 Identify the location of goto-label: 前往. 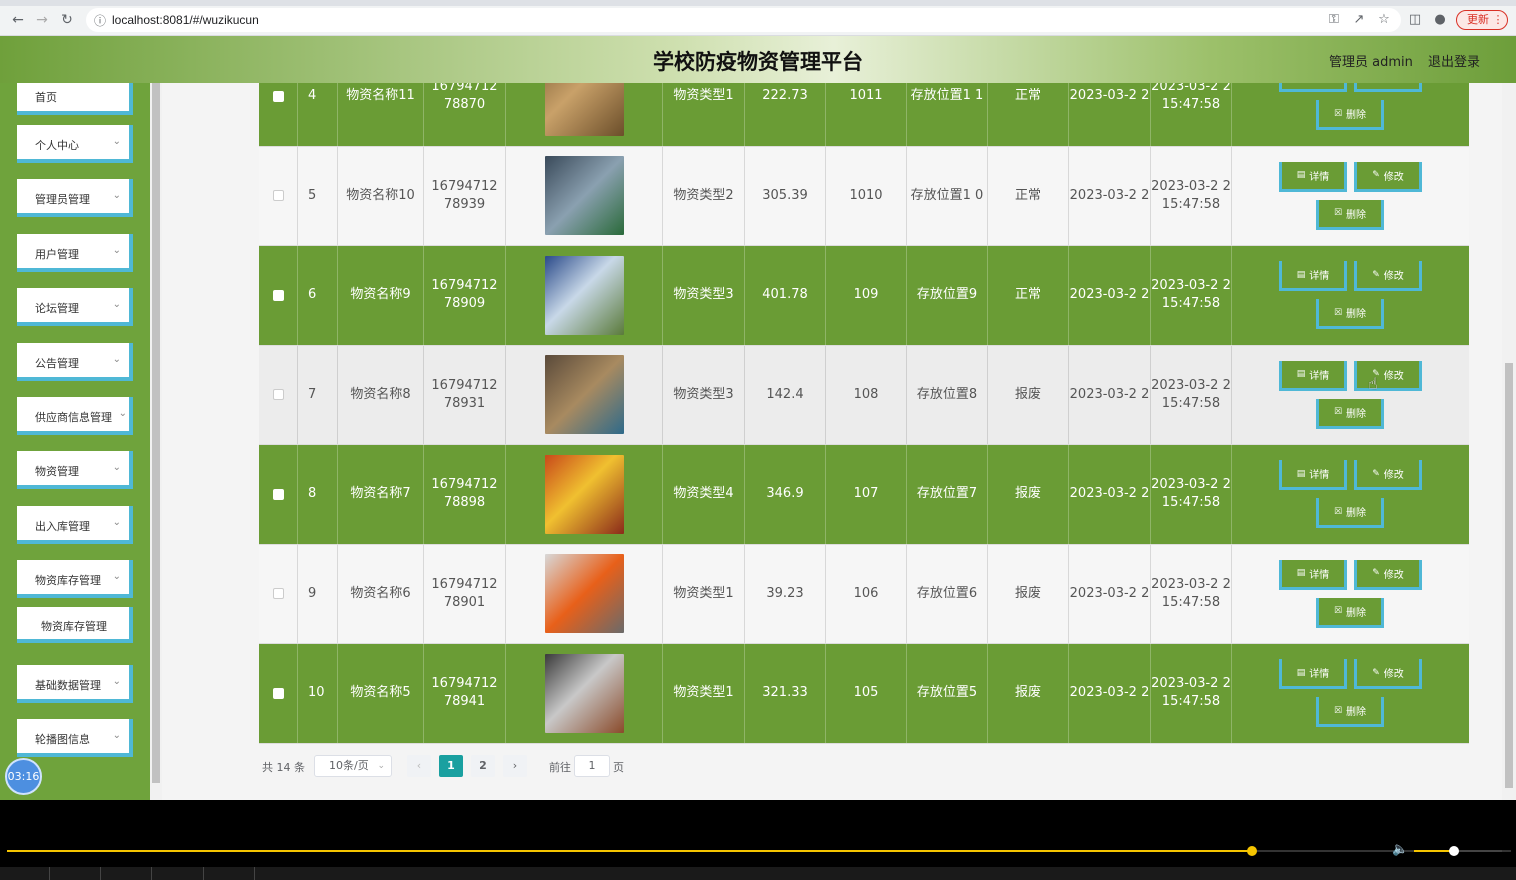
(560, 767).